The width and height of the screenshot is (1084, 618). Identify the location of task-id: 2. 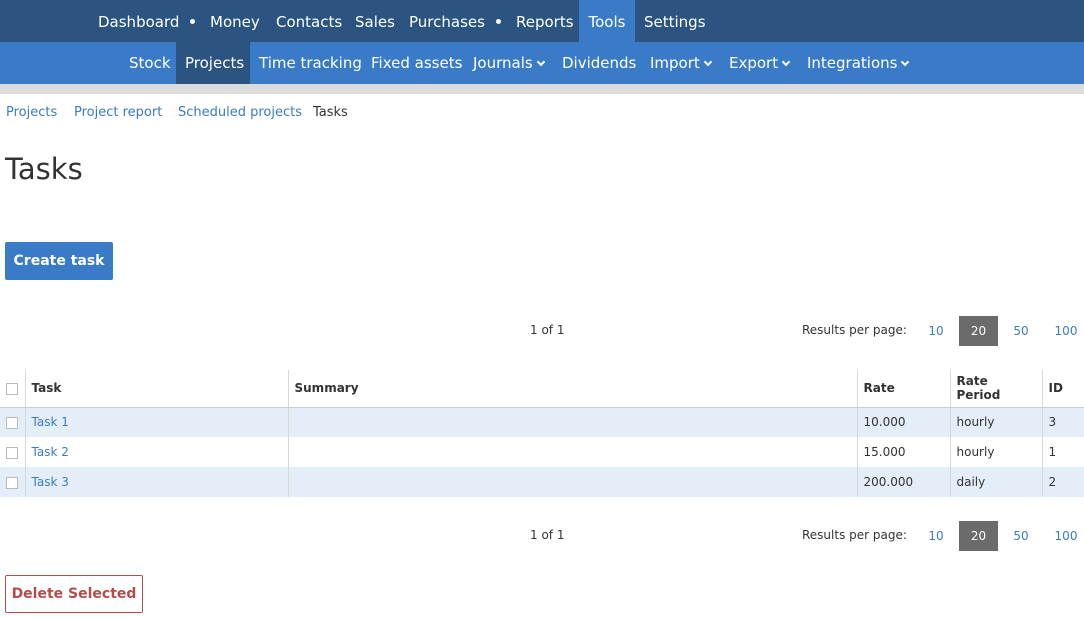
(1062, 482).